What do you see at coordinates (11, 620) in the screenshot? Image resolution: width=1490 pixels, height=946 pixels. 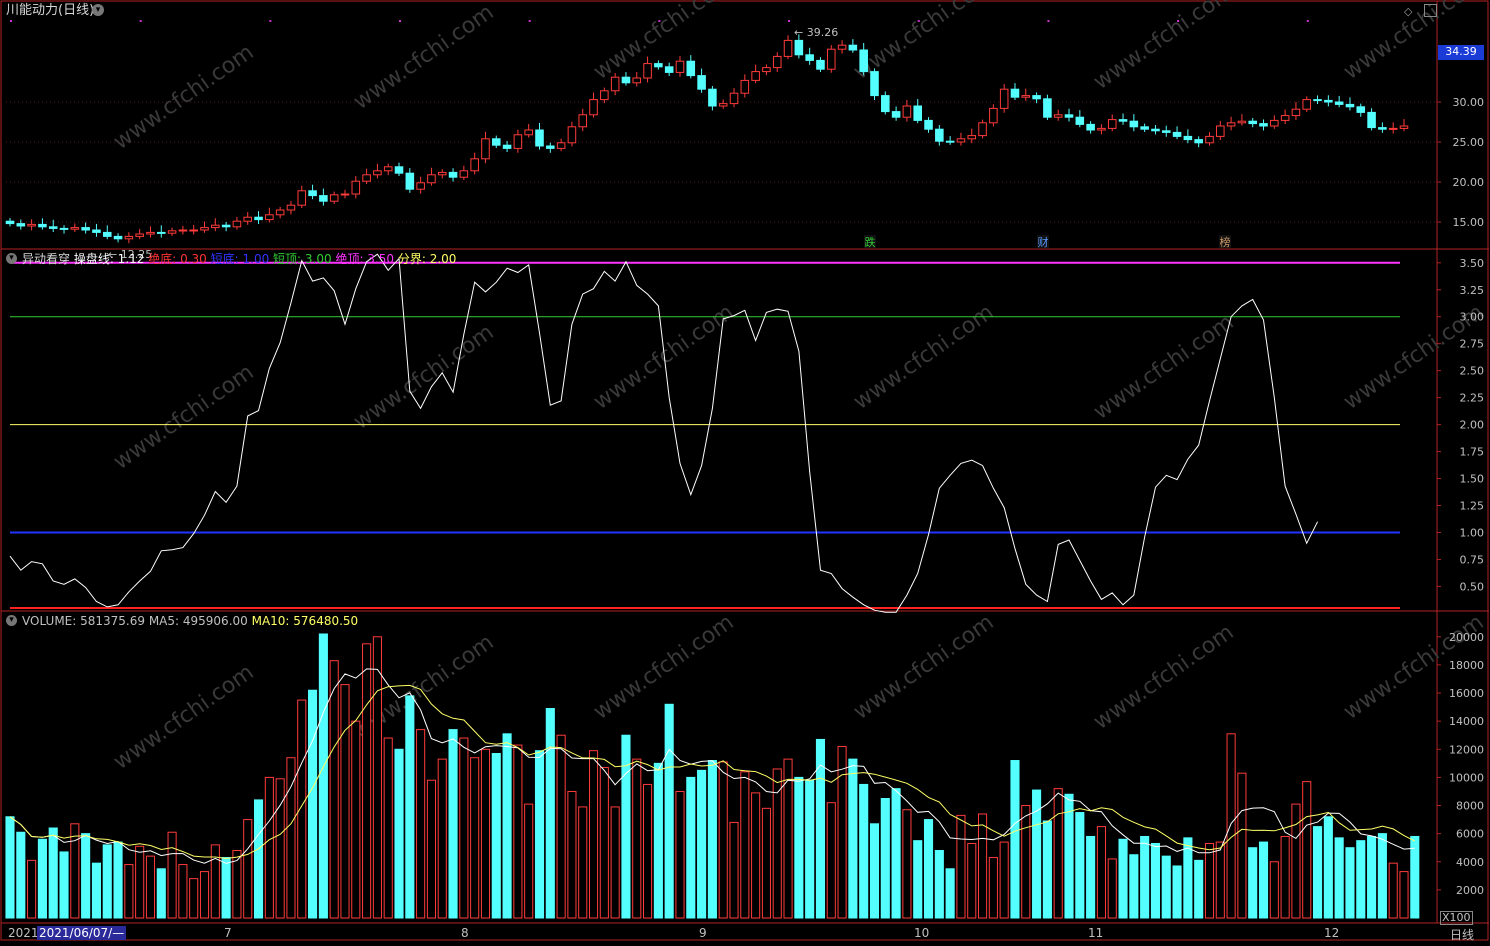 I see `volume-dropdown-icon: ▾` at bounding box center [11, 620].